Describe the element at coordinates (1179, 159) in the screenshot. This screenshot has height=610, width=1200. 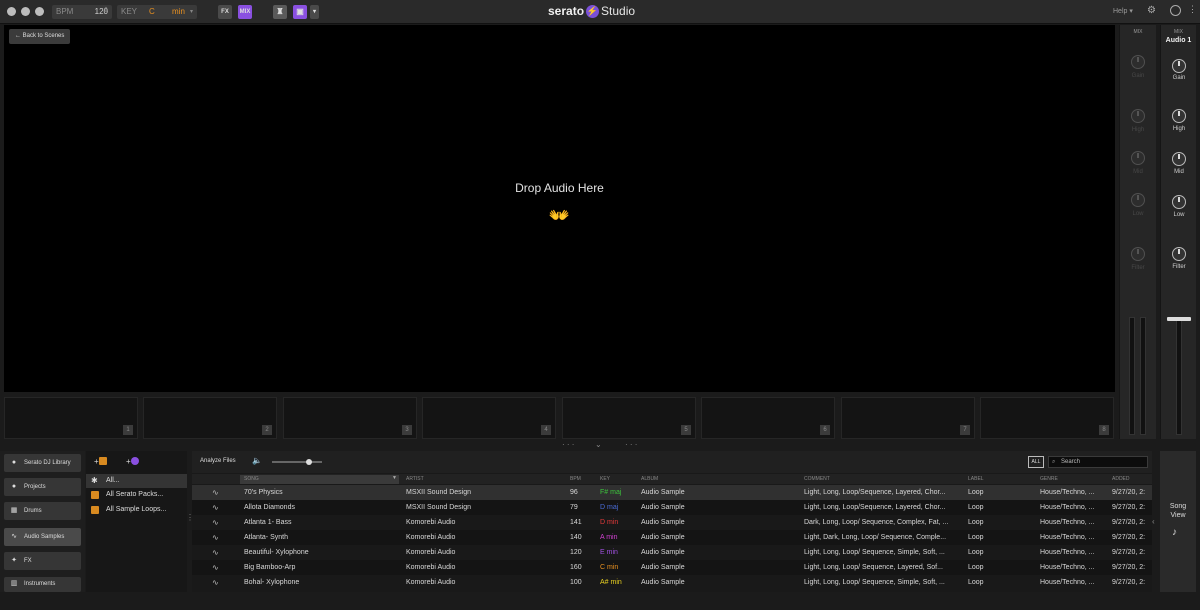
I see `mid-knob` at that location.